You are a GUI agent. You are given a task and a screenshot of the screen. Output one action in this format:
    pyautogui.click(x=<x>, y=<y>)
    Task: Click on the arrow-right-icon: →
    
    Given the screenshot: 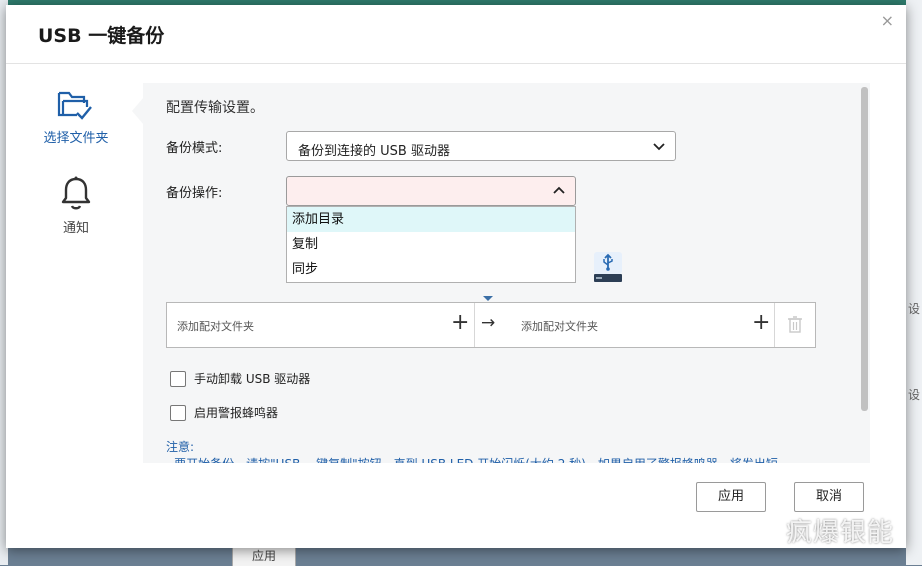 What is the action you would take?
    pyautogui.click(x=488, y=323)
    